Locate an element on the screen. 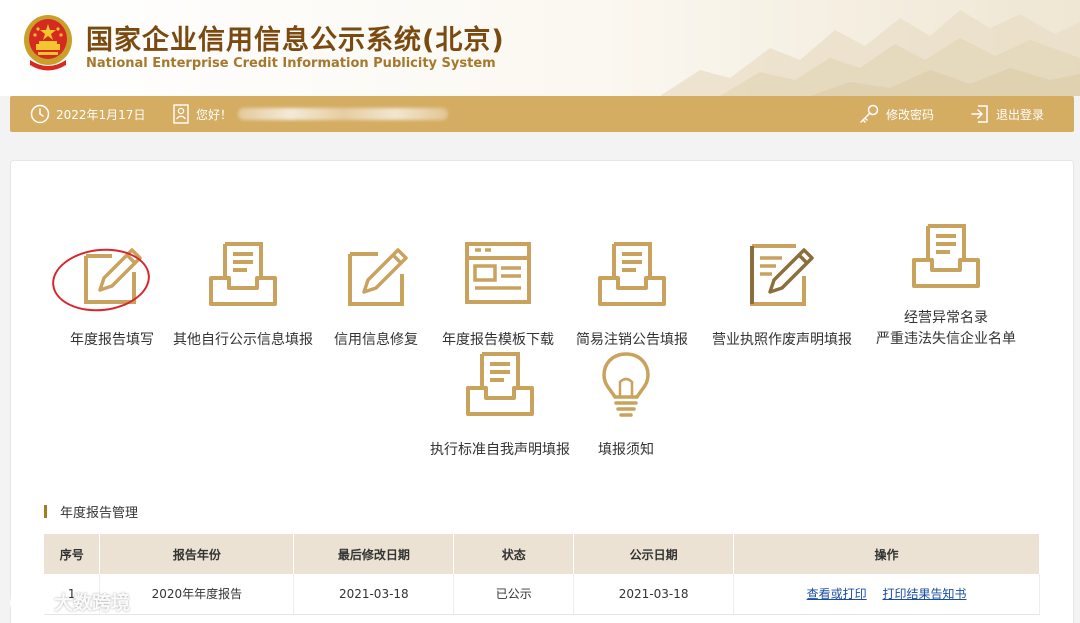 This screenshot has width=1080, height=623. section-title: 年度报告管理 is located at coordinates (91, 511).